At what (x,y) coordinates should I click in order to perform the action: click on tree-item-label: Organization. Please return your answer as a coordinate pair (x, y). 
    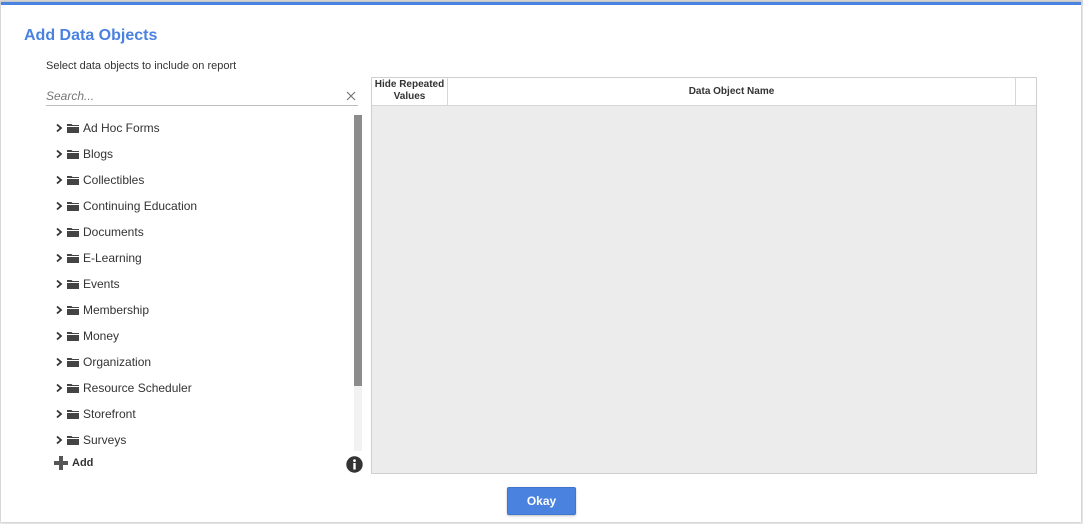
    Looking at the image, I should click on (117, 362).